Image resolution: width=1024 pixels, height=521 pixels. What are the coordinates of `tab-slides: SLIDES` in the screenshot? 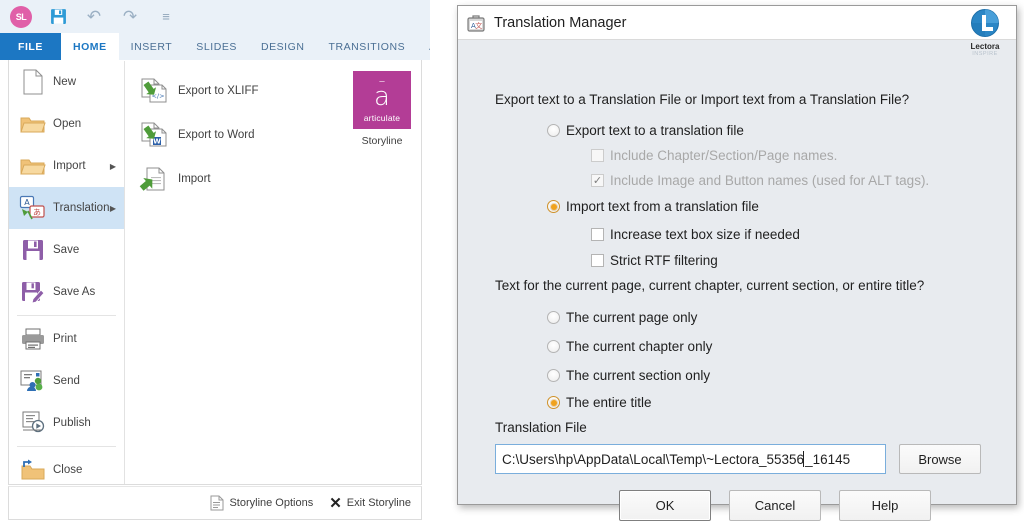 It's located at (216, 46).